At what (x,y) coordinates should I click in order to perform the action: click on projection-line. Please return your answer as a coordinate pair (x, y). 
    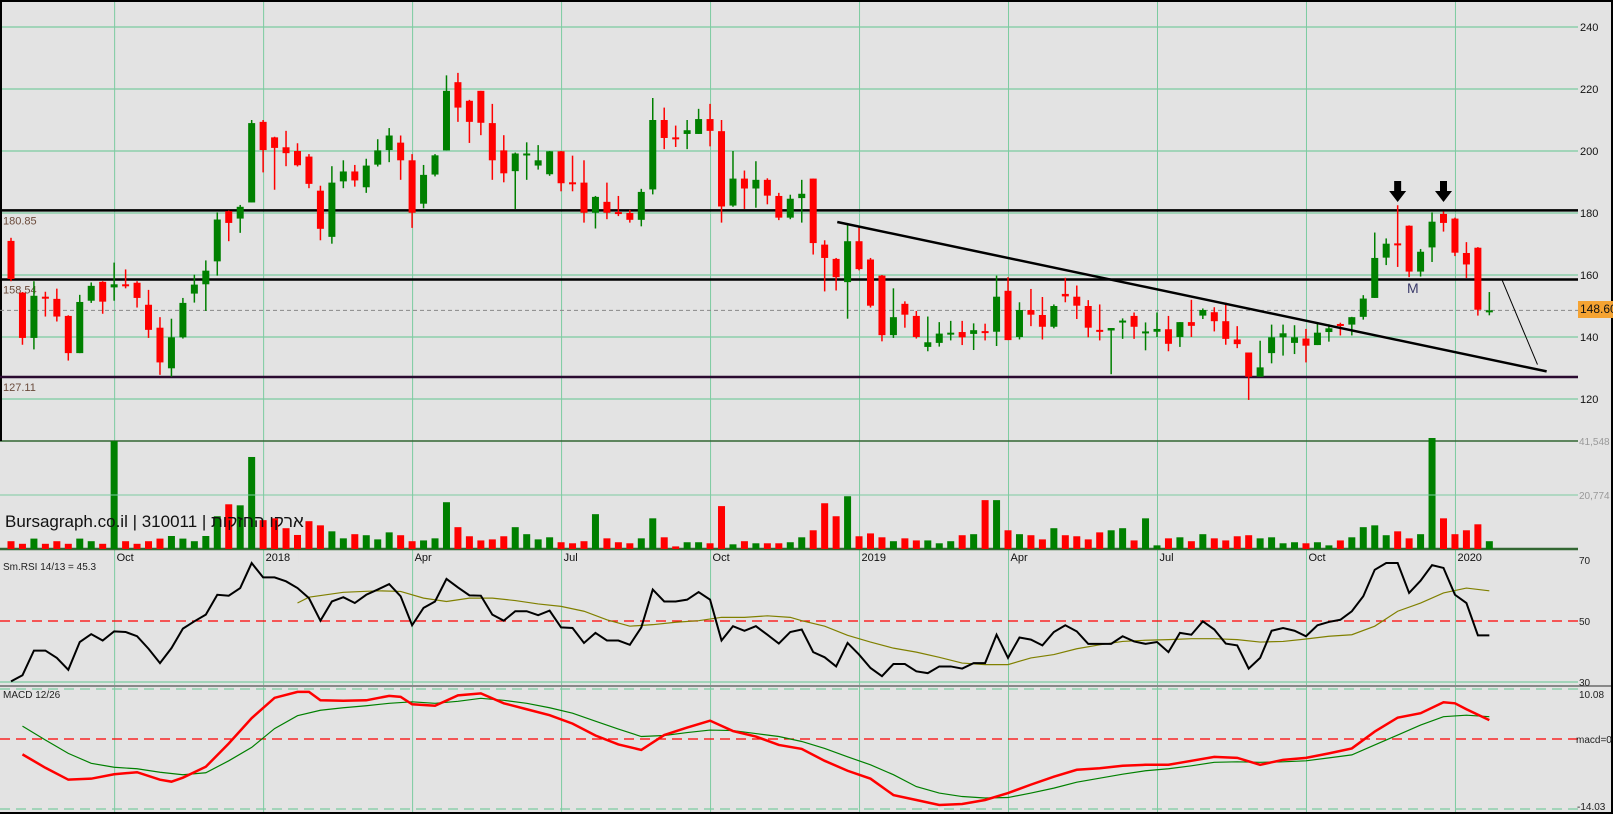
    Looking at the image, I should click on (1519, 322).